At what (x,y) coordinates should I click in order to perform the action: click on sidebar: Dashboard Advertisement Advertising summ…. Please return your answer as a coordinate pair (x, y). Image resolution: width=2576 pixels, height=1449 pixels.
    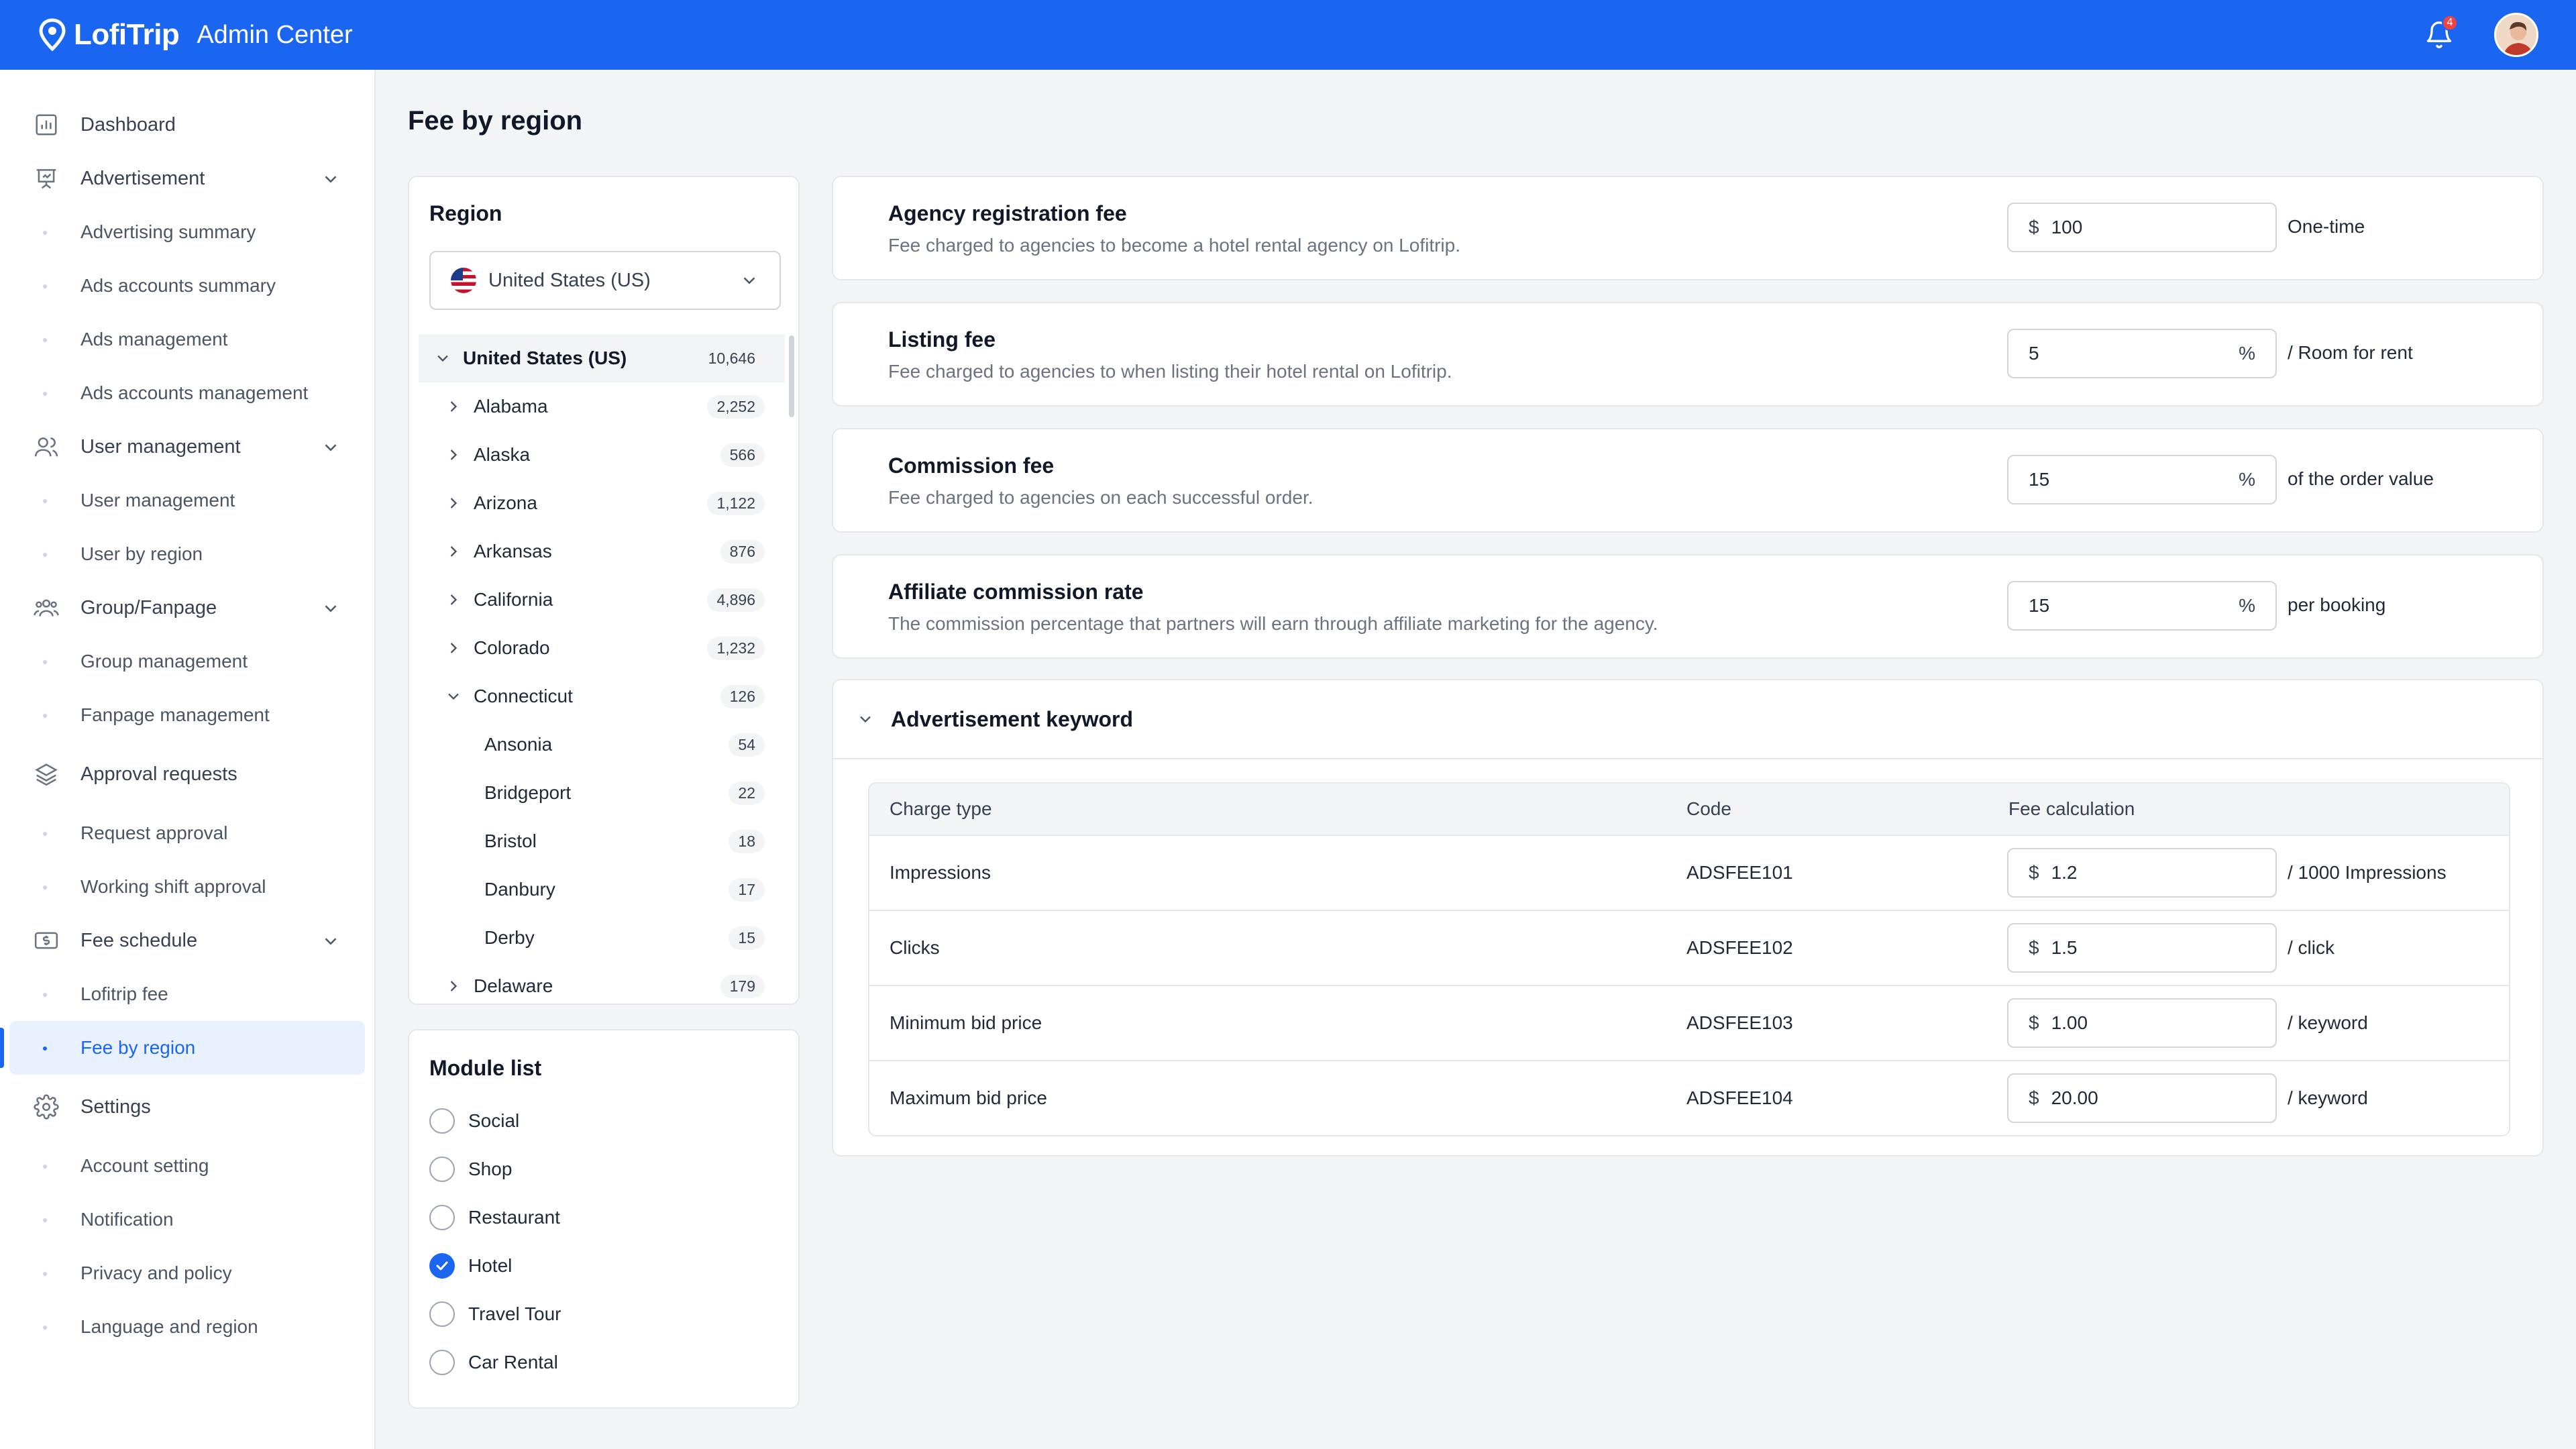
    Looking at the image, I should click on (188, 759).